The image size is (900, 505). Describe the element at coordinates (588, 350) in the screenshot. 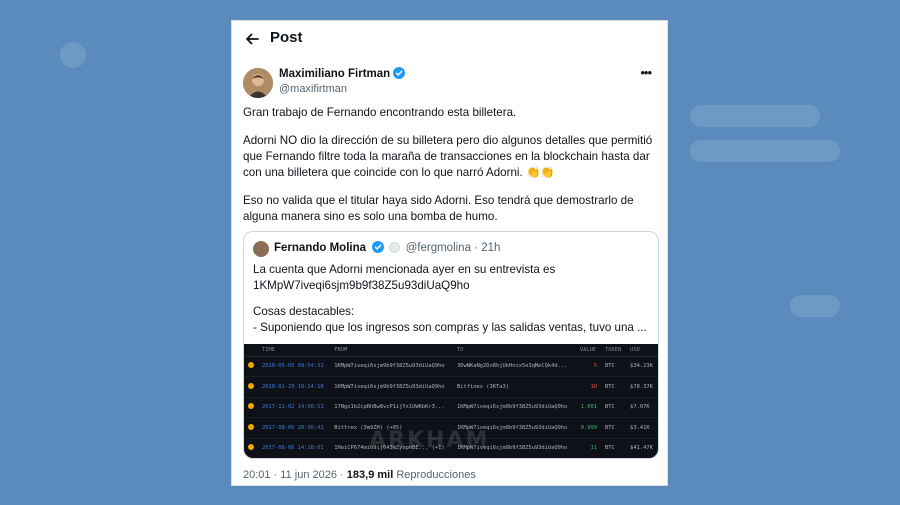

I see `table-header: VALUE` at that location.